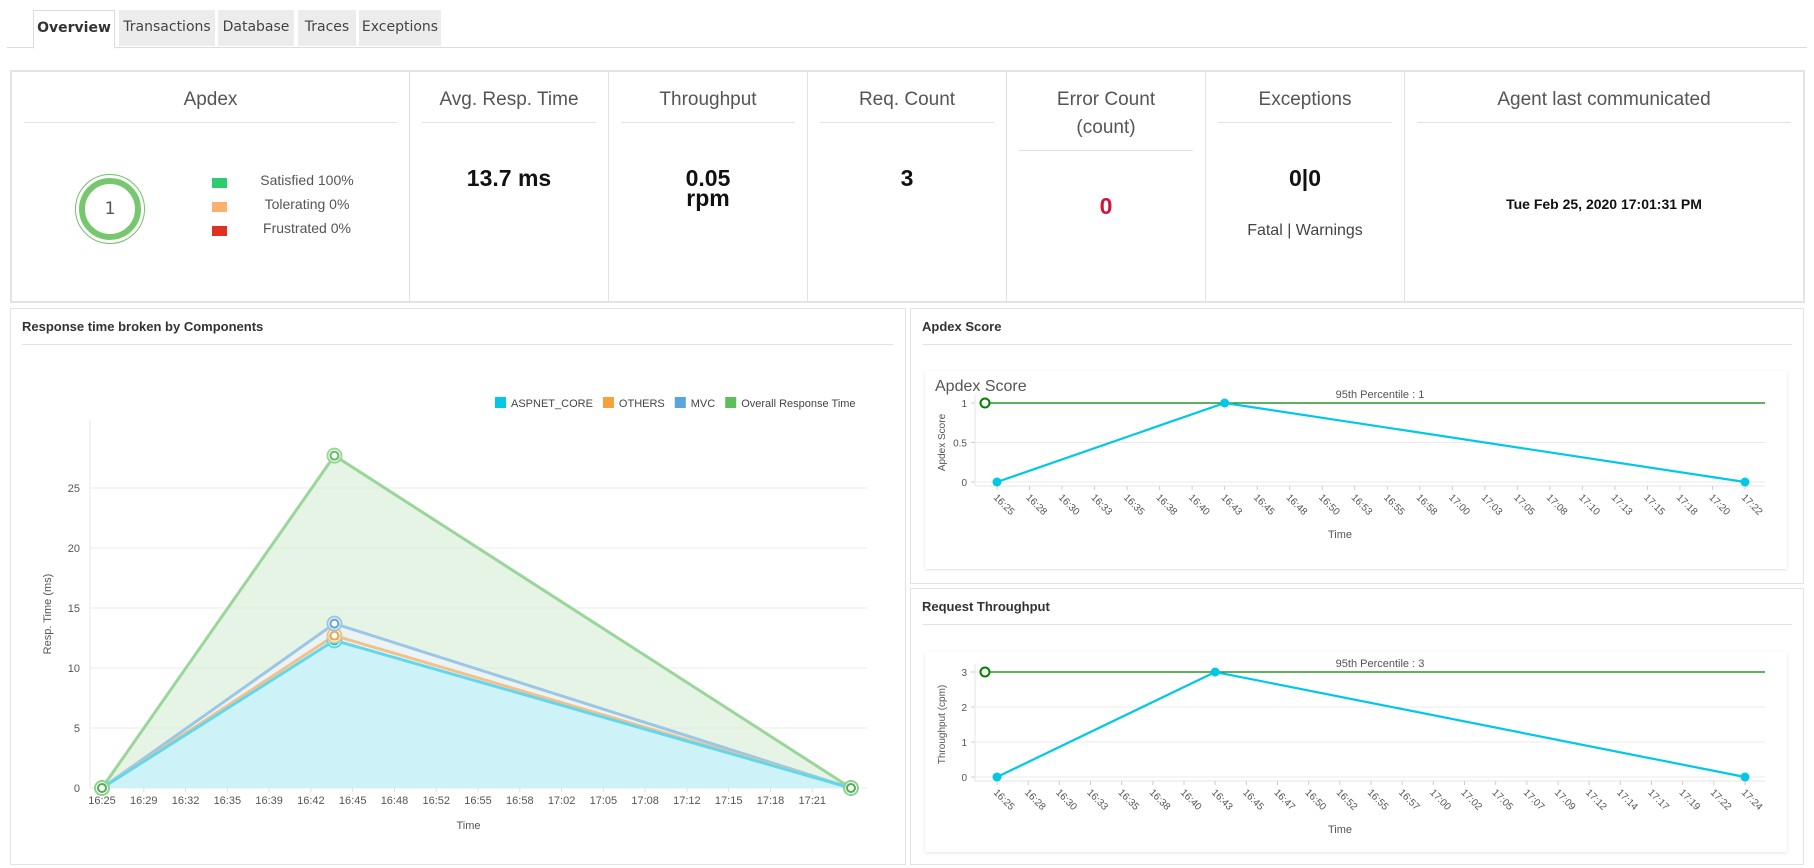 The width and height of the screenshot is (1814, 868). What do you see at coordinates (400, 28) in the screenshot?
I see `tab-exceptions: Exceptions` at bounding box center [400, 28].